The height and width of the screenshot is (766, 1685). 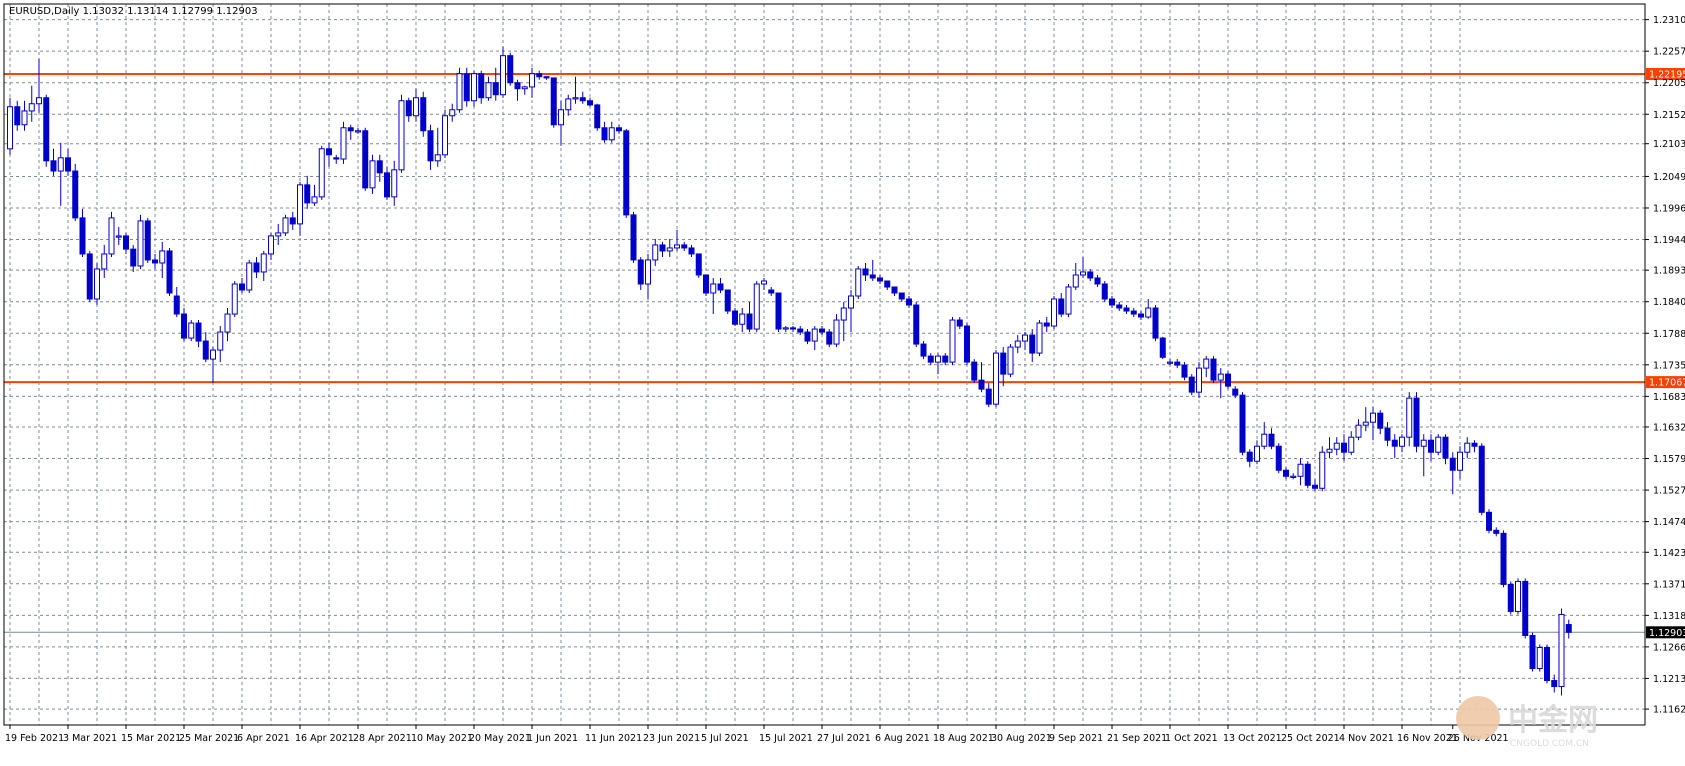 What do you see at coordinates (1669, 584) in the screenshot?
I see `y-tick-label: 1.13710` at bounding box center [1669, 584].